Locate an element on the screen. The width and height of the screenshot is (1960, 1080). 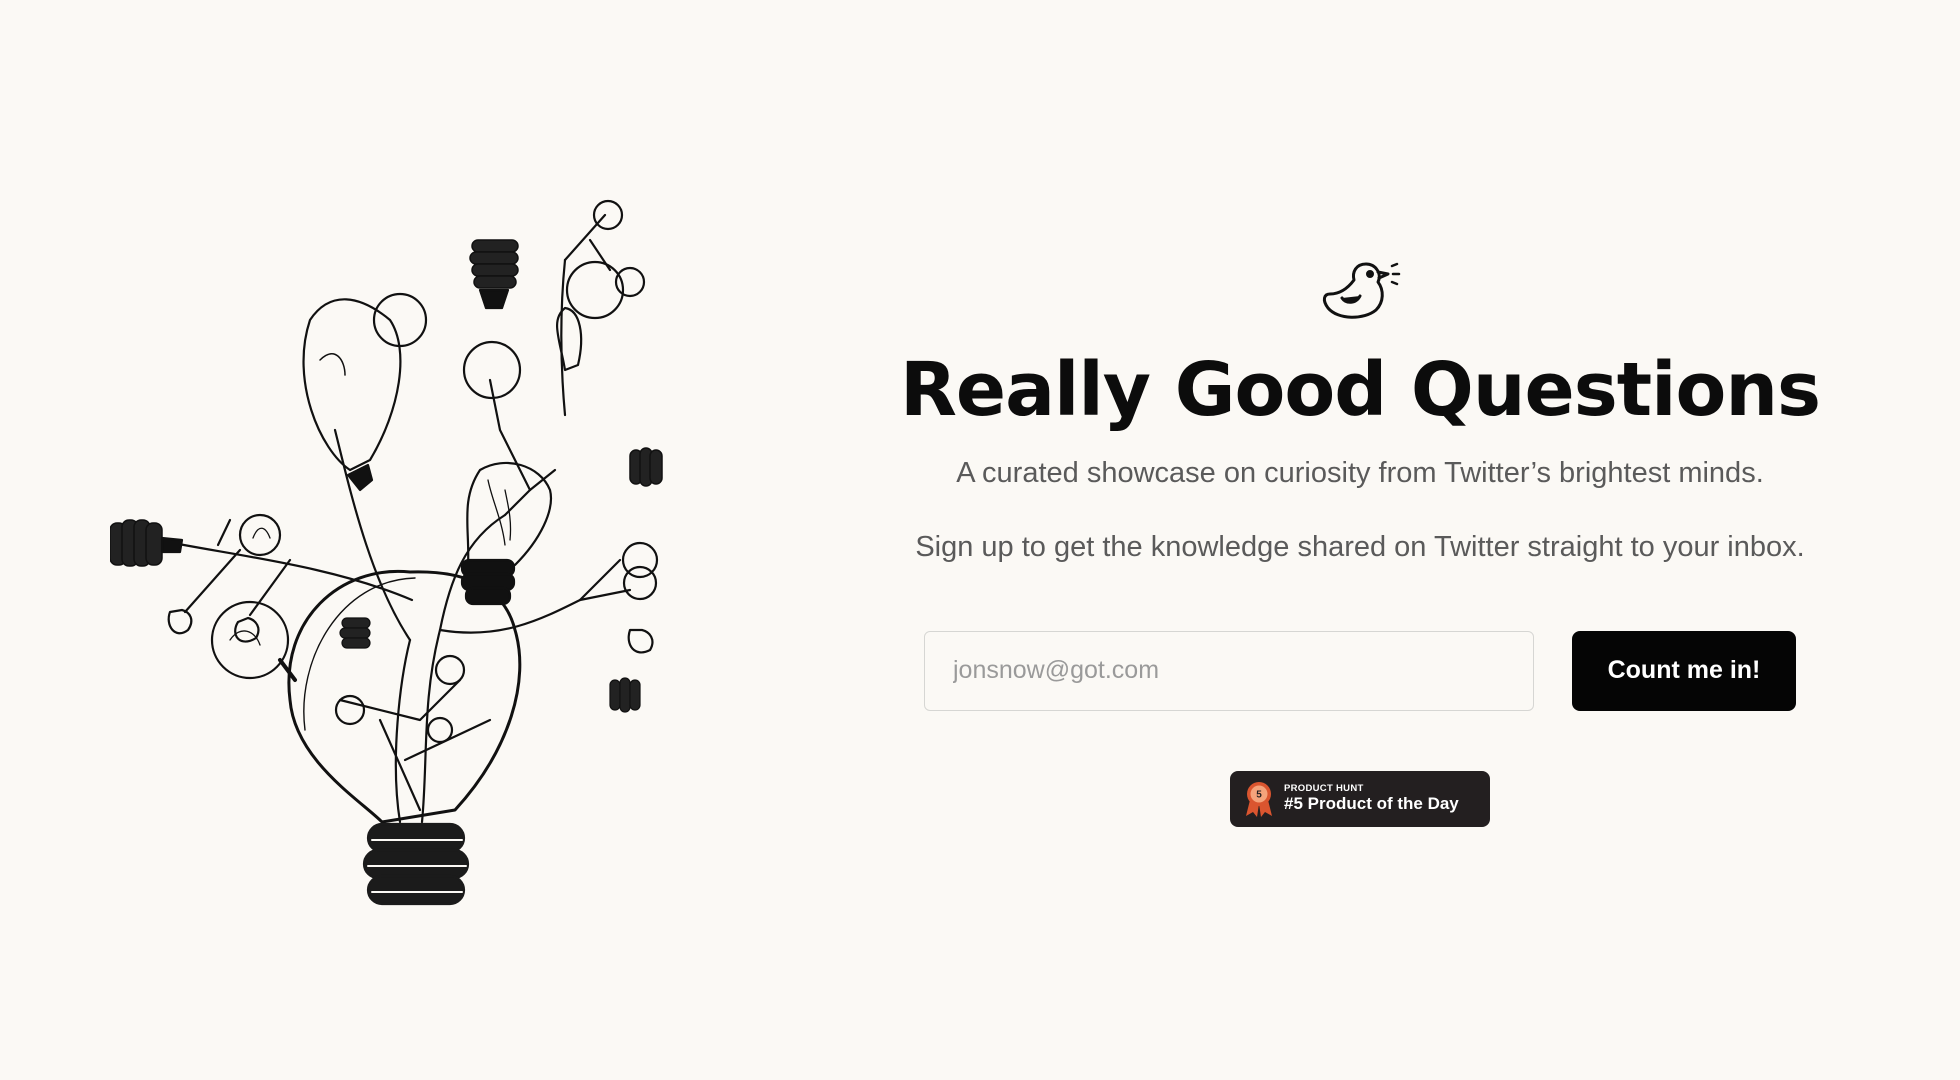
medal-icon: 5 is located at coordinates (1259, 799).